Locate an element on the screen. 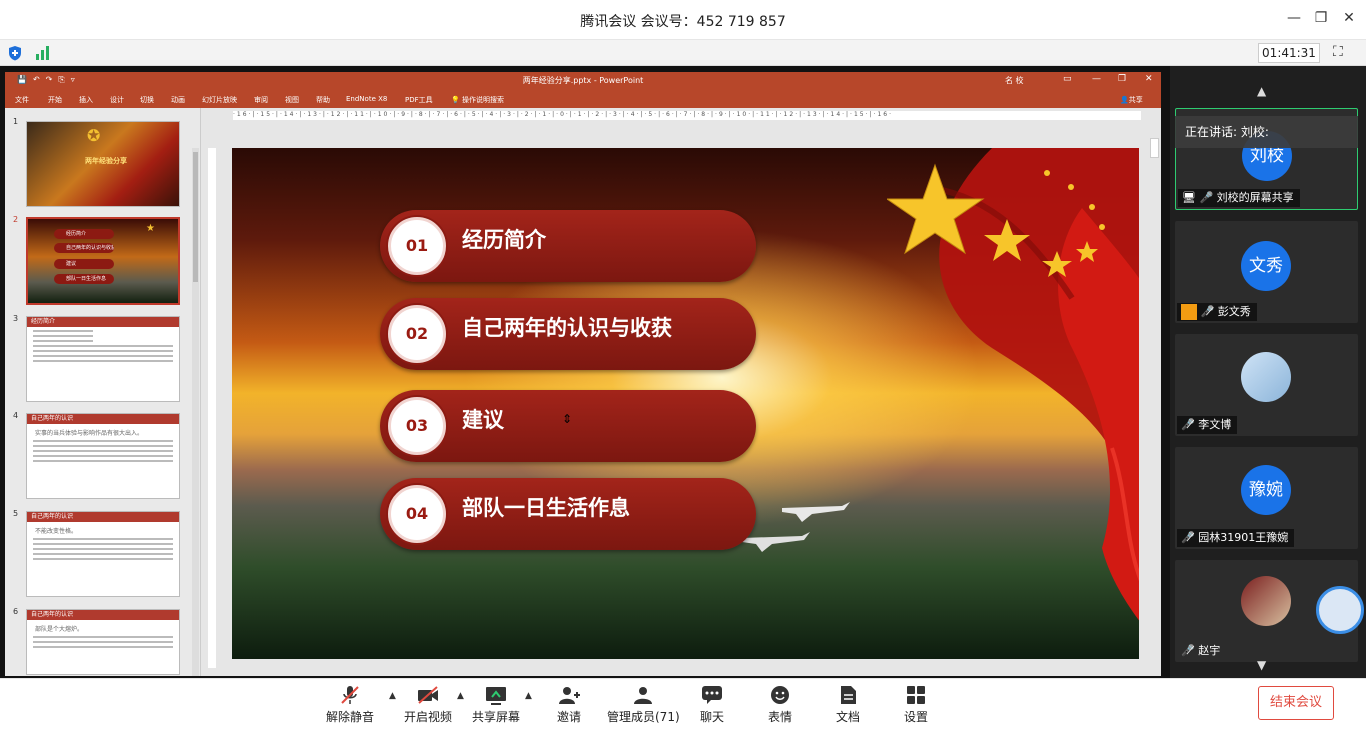  slide-thumb-2: 经历简介 自己两年的认识与收获 建议 部队一日生活作息 ★ is located at coordinates (103, 261).